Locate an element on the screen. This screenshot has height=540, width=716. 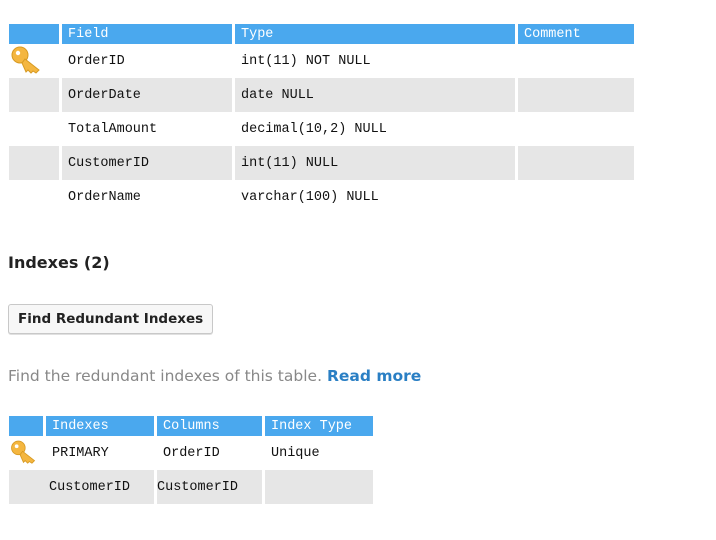
table-row: TotalAmount decimal(10,2) NULL is located at coordinates (321, 129).